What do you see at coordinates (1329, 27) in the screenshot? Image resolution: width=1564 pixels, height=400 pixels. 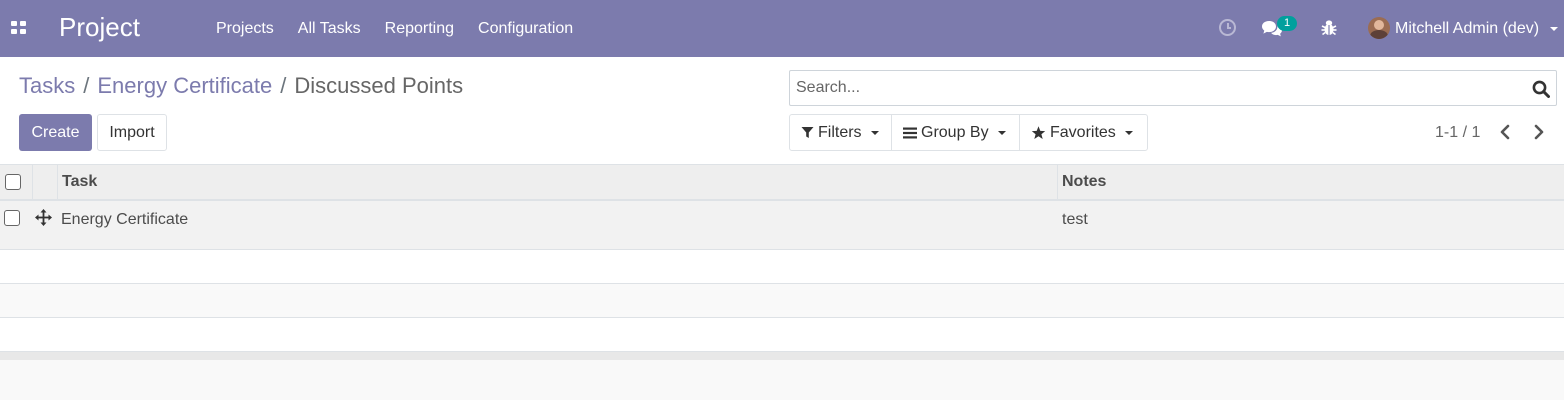 I see `debug-bug-icon` at bounding box center [1329, 27].